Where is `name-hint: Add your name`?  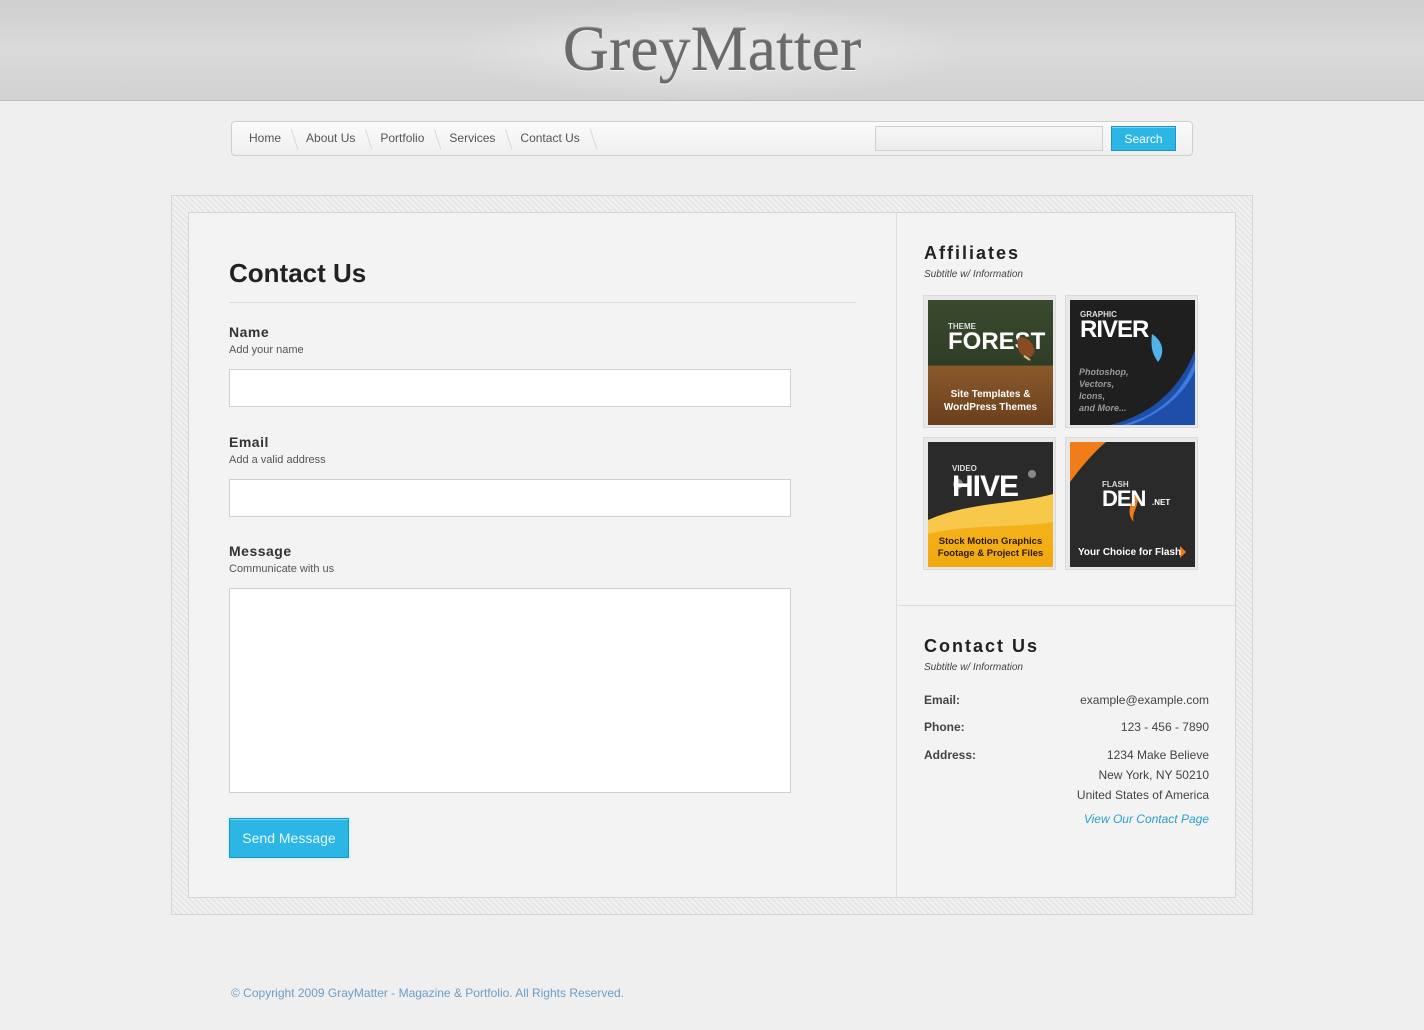
name-hint: Add your name is located at coordinates (266, 350).